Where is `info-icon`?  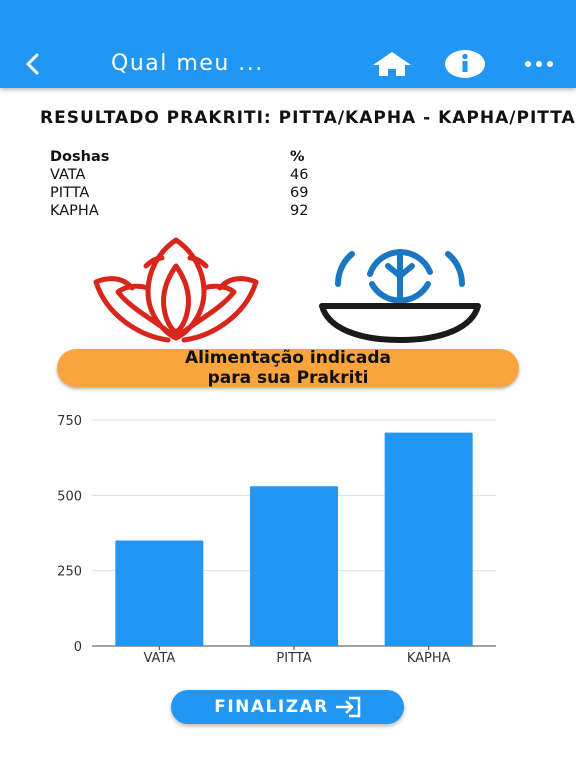
info-icon is located at coordinates (465, 64).